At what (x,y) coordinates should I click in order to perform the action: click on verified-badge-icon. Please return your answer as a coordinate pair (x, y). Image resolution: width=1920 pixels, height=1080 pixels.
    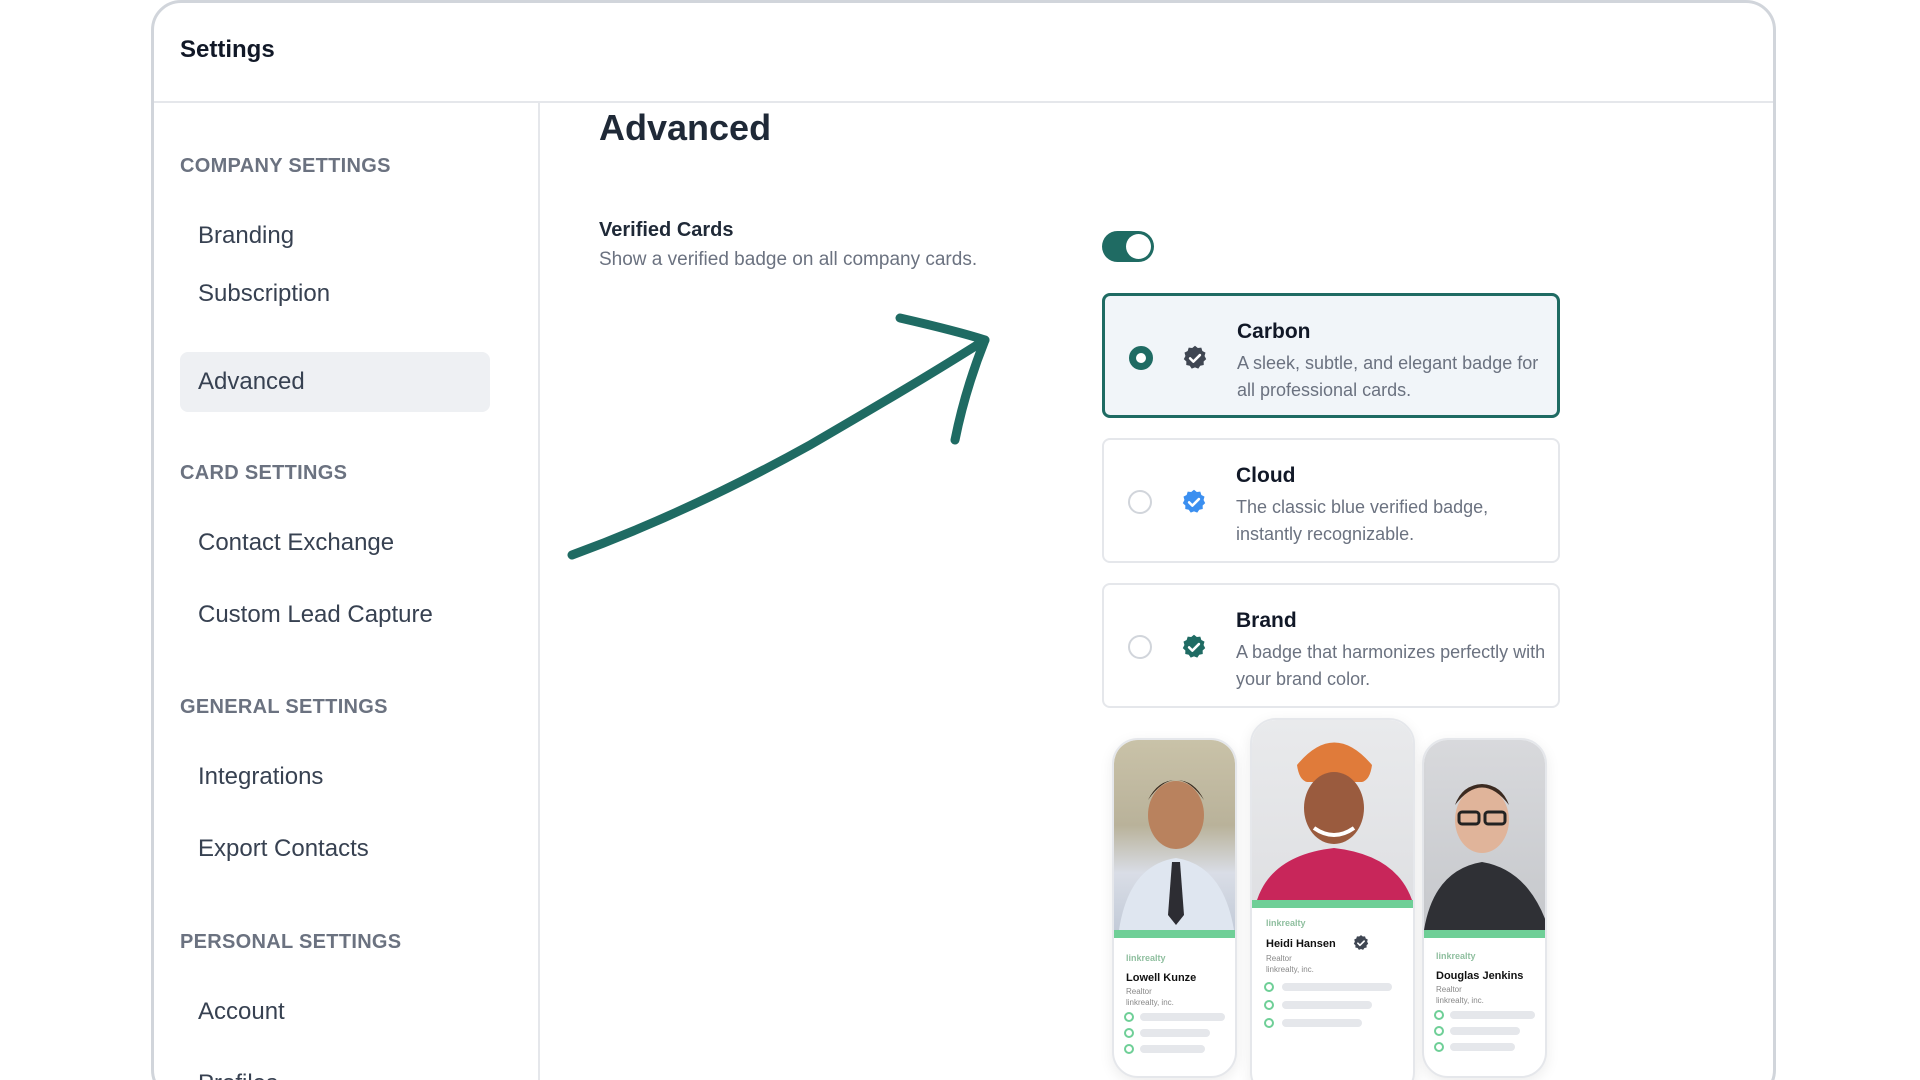
    Looking at the image, I should click on (1361, 942).